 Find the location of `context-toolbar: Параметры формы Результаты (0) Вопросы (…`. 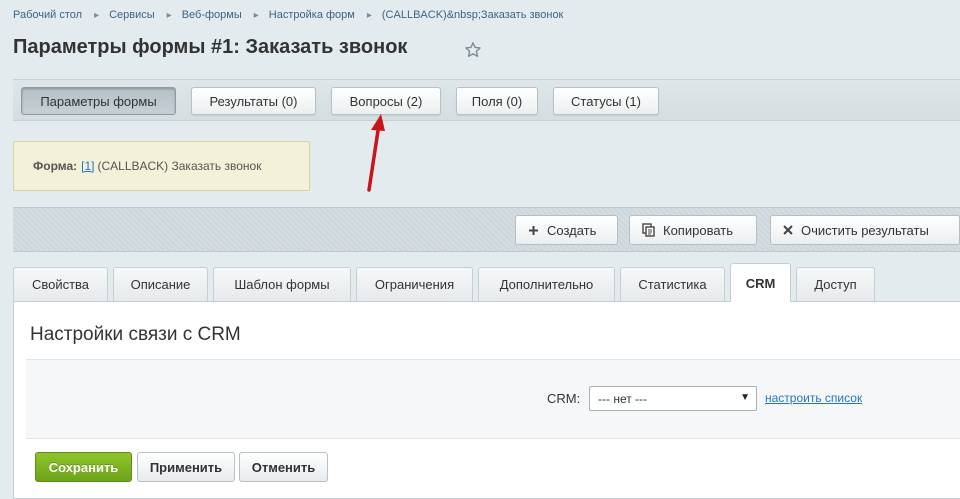

context-toolbar: Параметры формы Результаты (0) Вопросы (… is located at coordinates (486, 100).